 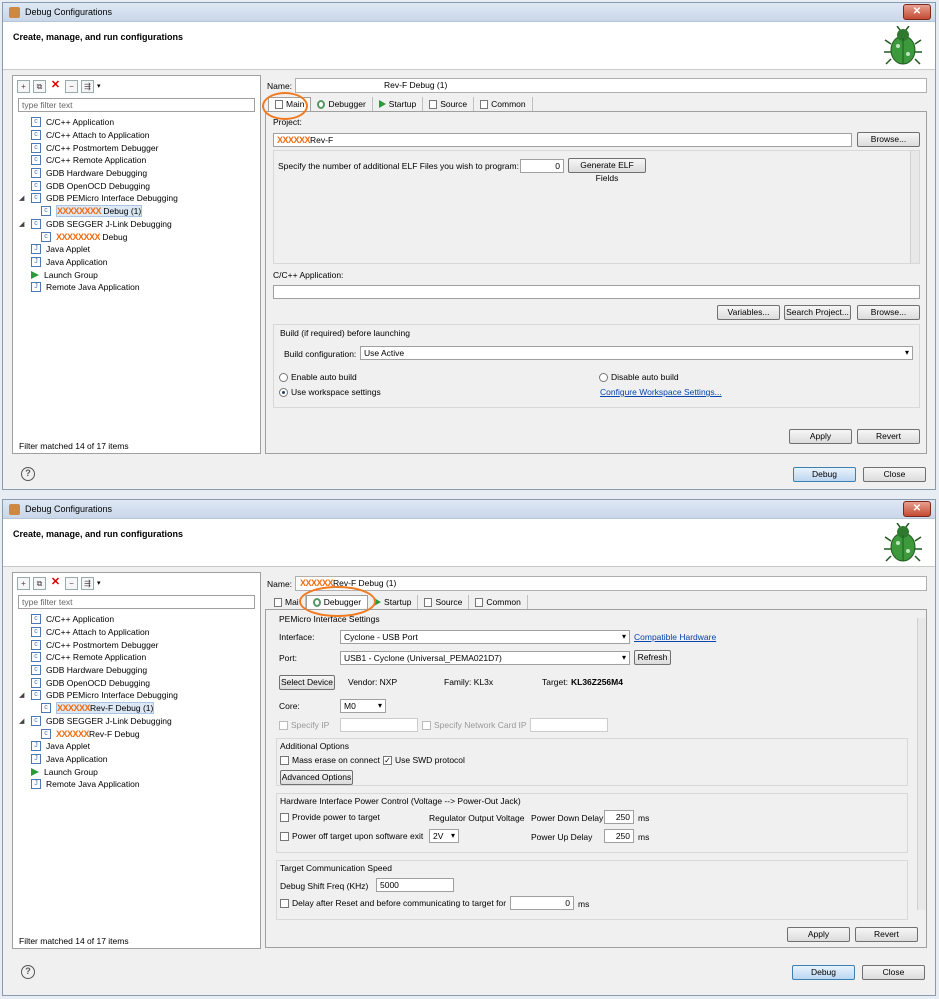 What do you see at coordinates (542, 166) in the screenshot?
I see `elf-count-field: 0` at bounding box center [542, 166].